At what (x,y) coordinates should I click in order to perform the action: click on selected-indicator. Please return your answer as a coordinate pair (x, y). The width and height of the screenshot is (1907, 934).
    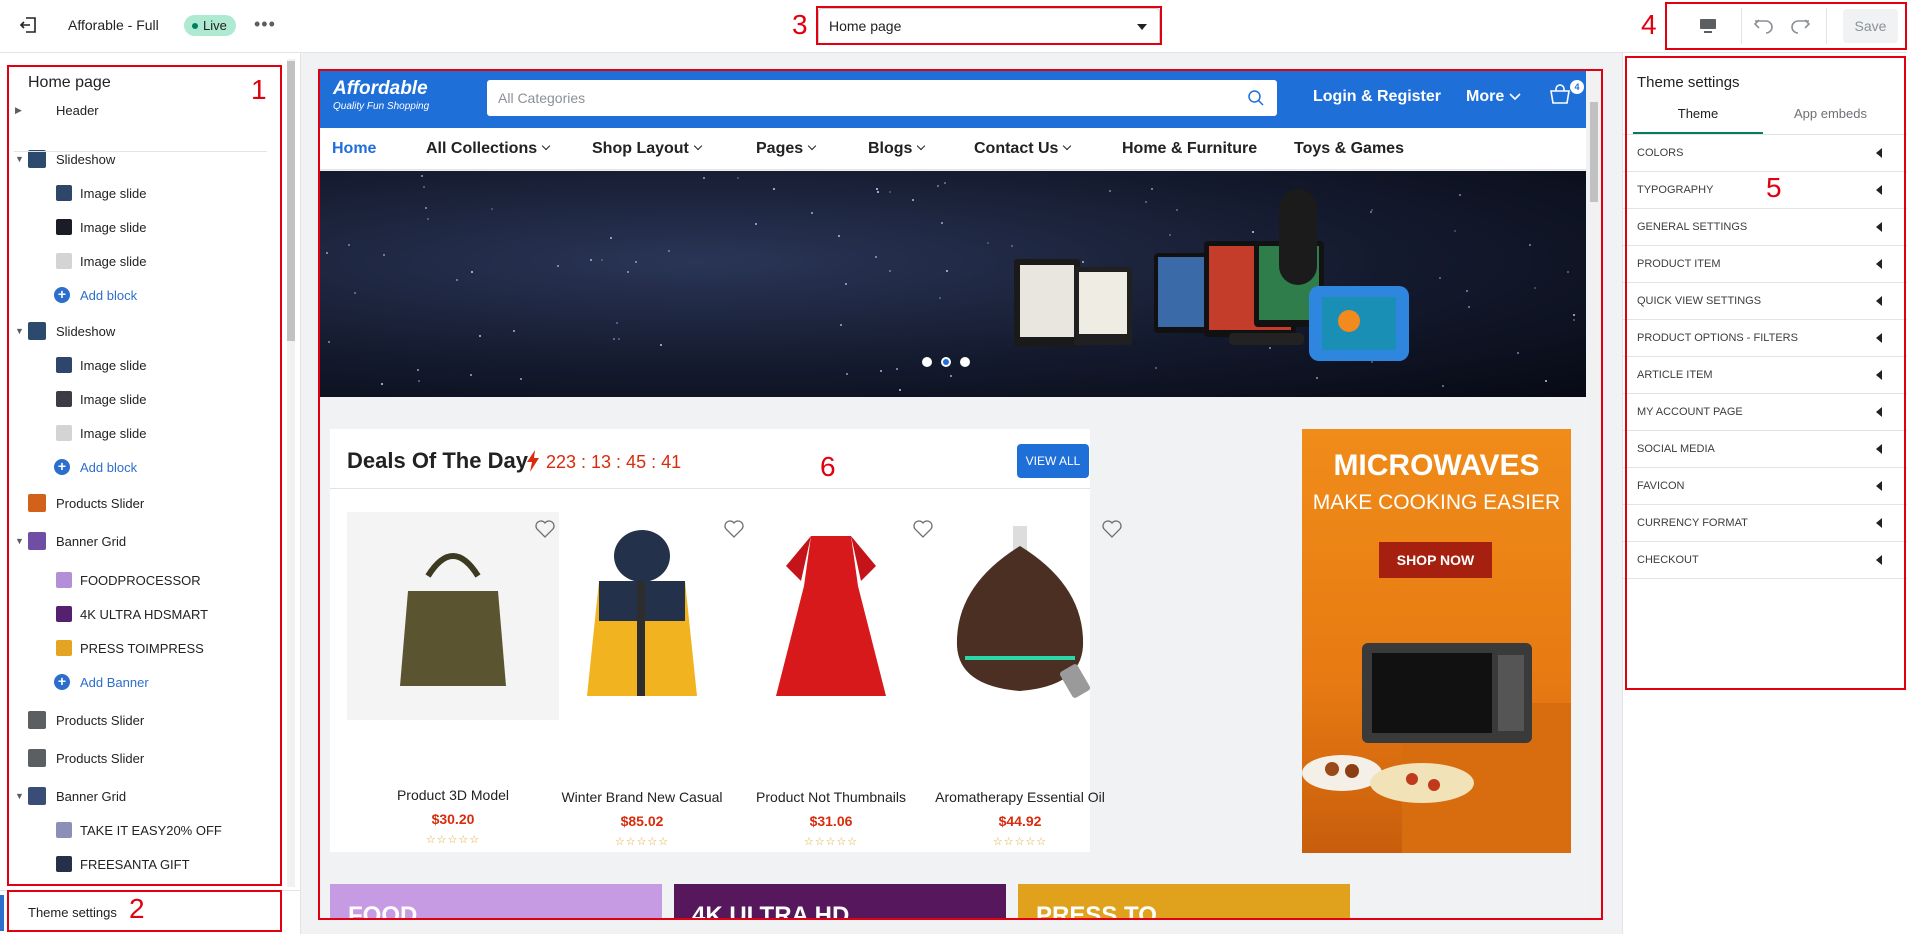
    Looking at the image, I should click on (2, 913).